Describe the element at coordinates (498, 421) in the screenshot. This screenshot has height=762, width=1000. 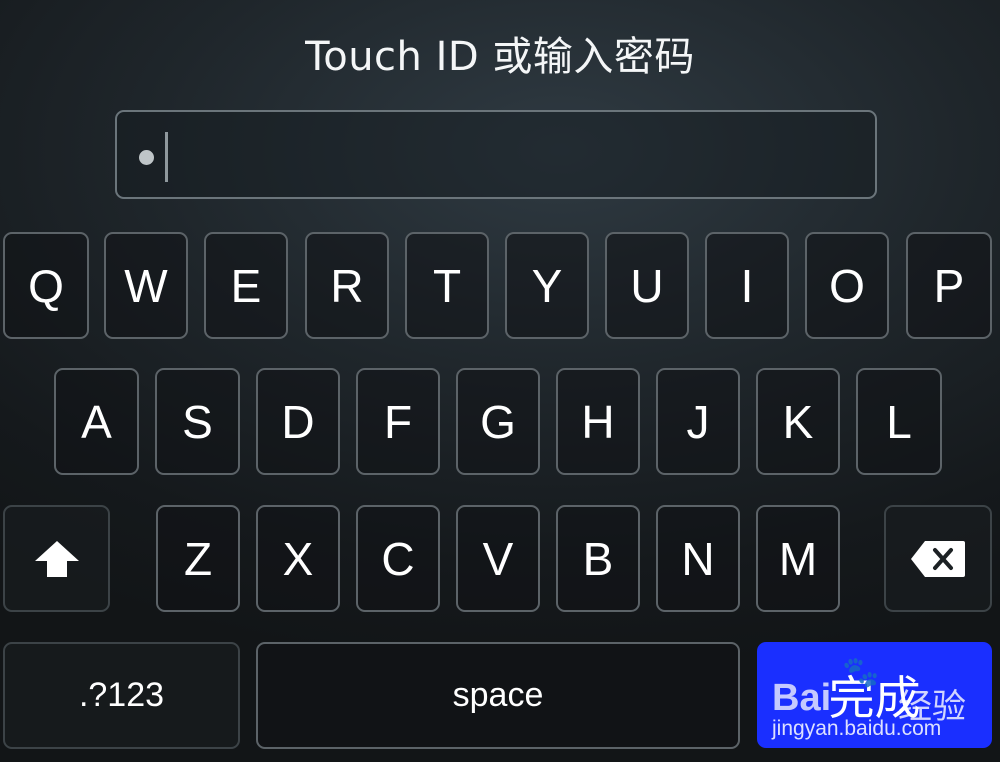
I see `key-g: G` at that location.